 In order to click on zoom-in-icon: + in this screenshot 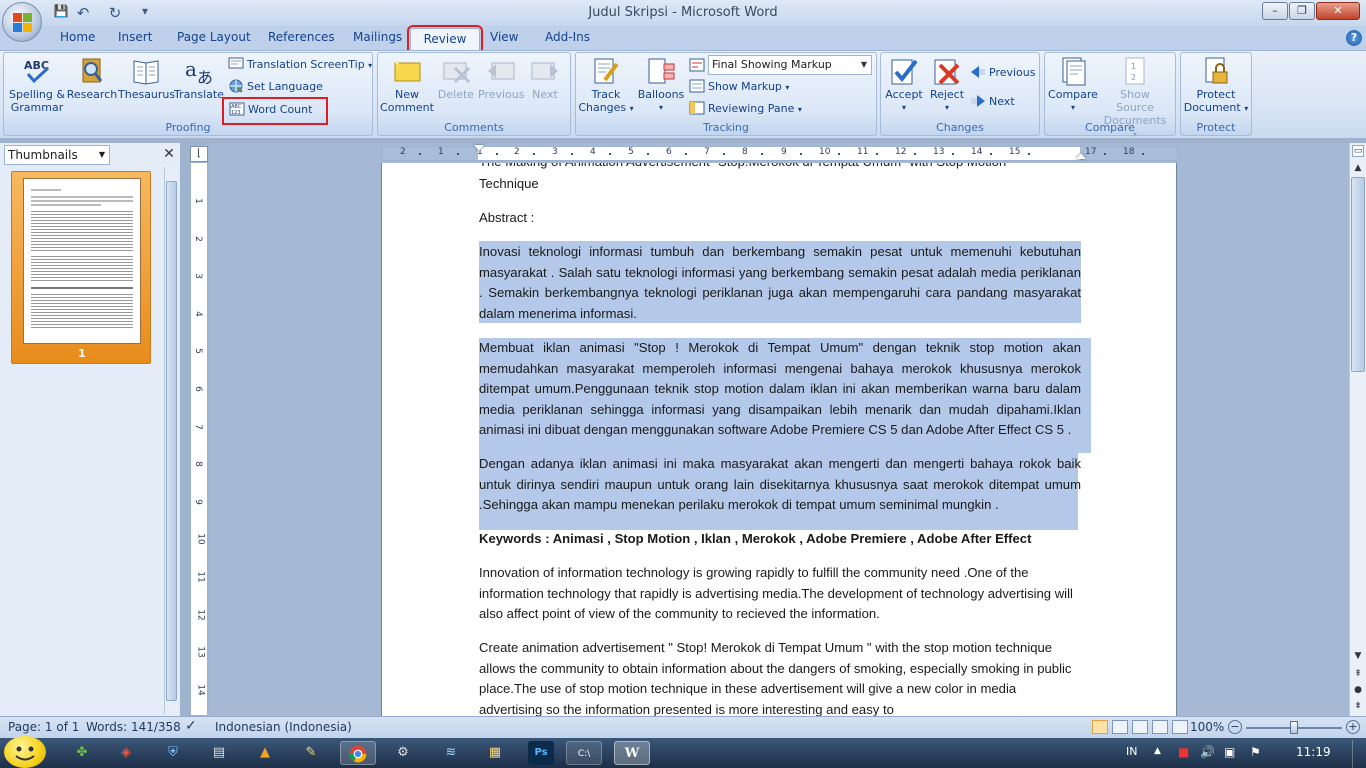, I will do `click(1353, 727)`.